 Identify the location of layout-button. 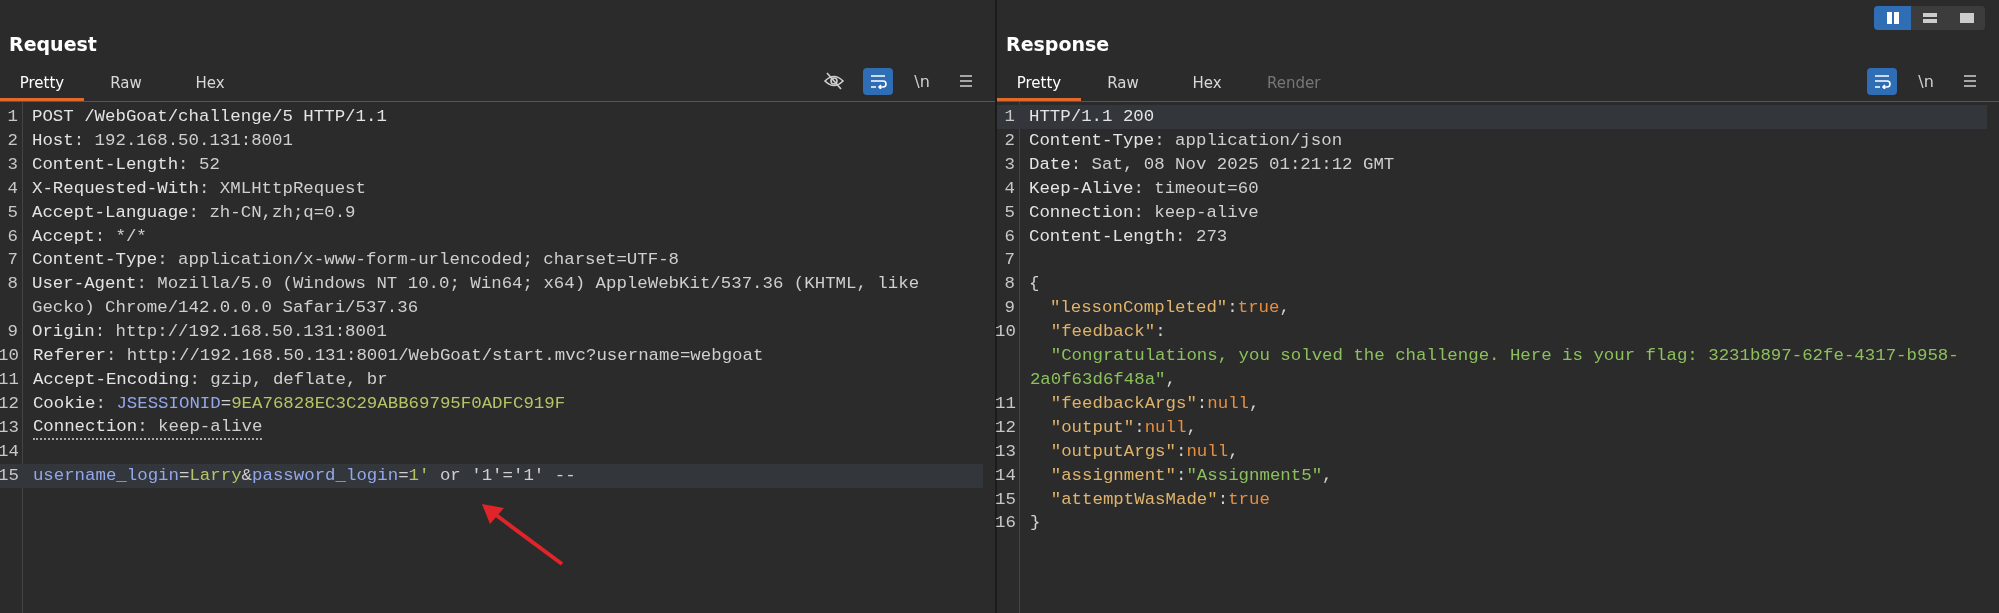
(1892, 18).